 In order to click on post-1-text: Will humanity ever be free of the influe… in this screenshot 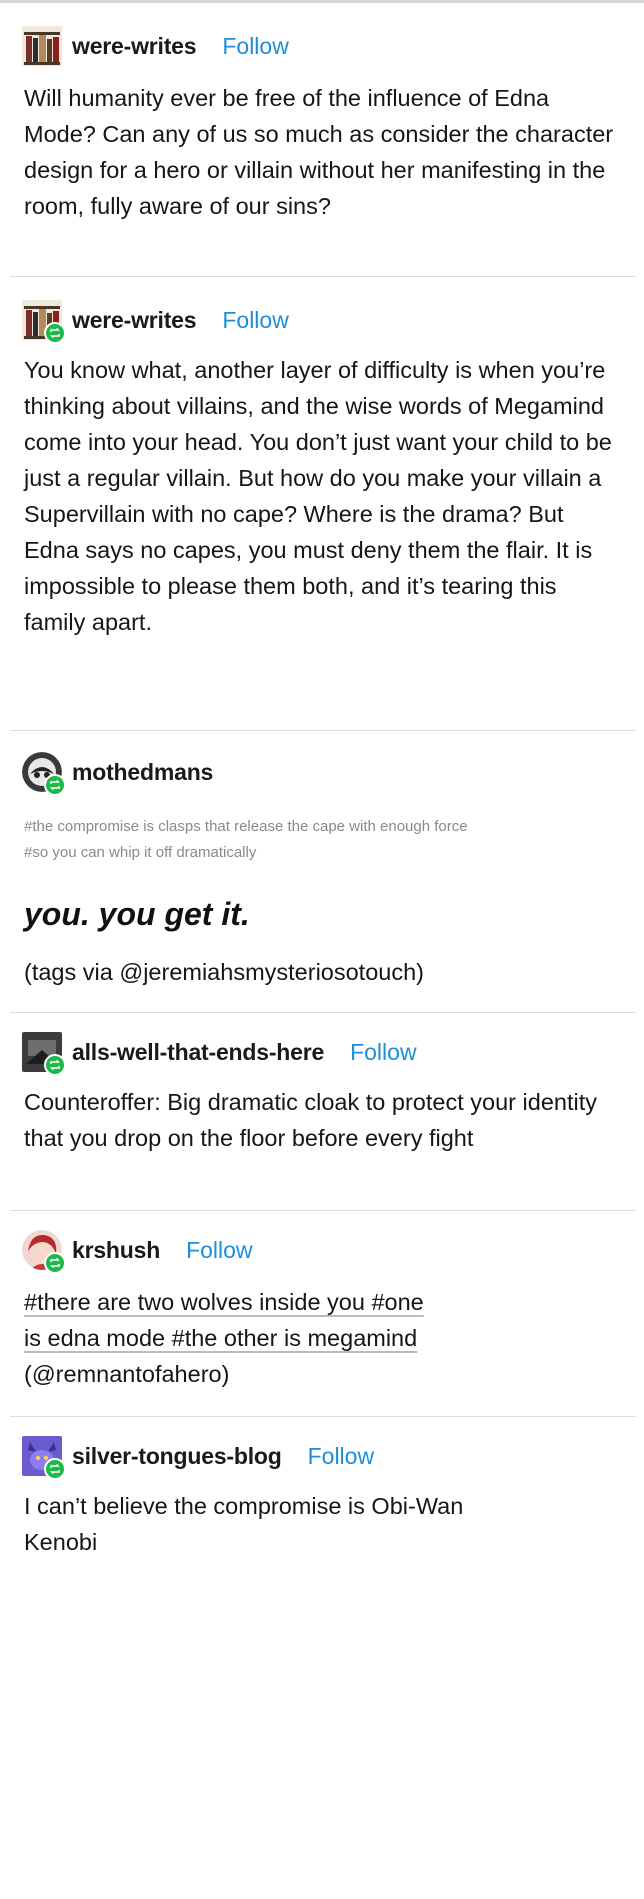, I will do `click(319, 152)`.